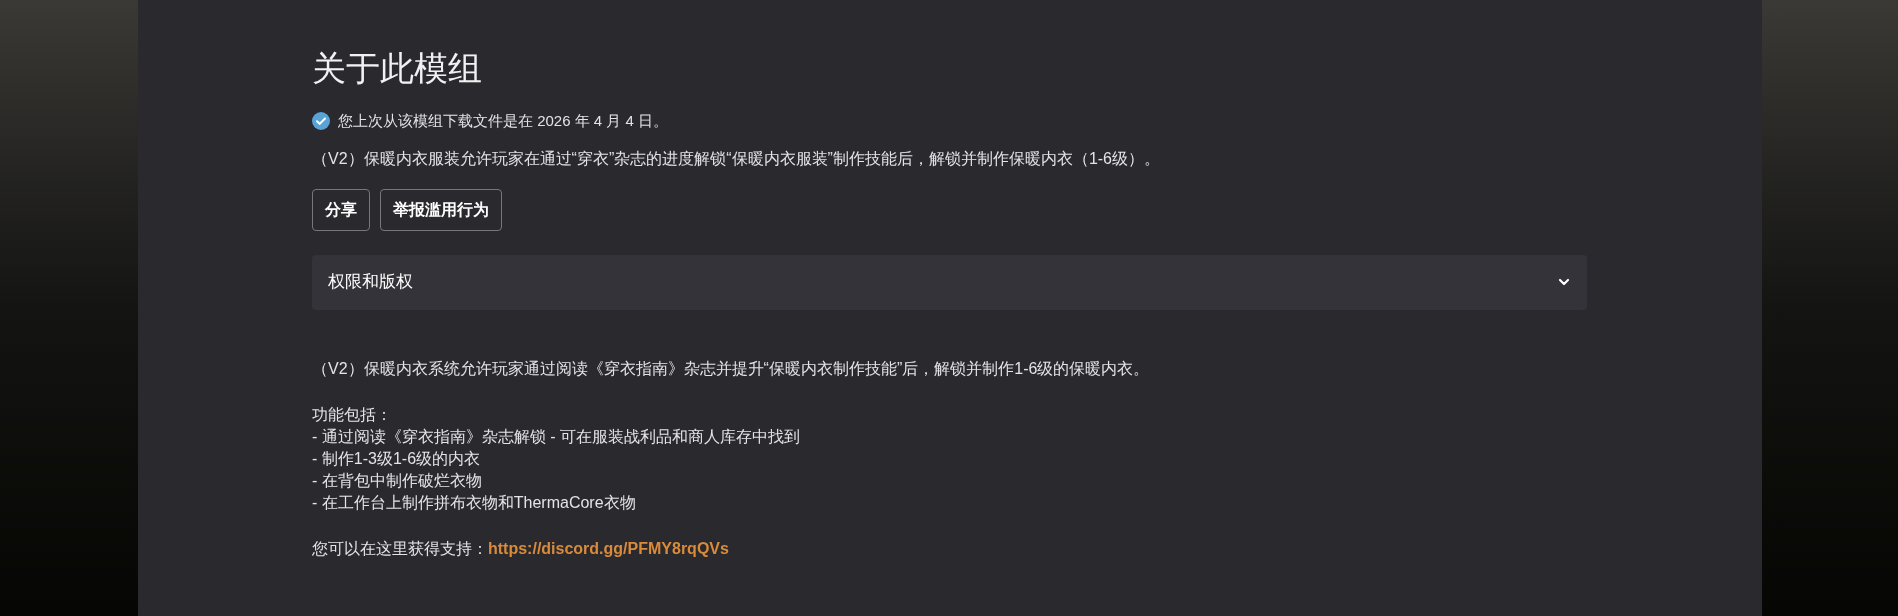  Describe the element at coordinates (341, 209) in the screenshot. I see `action-button: 分享` at that location.